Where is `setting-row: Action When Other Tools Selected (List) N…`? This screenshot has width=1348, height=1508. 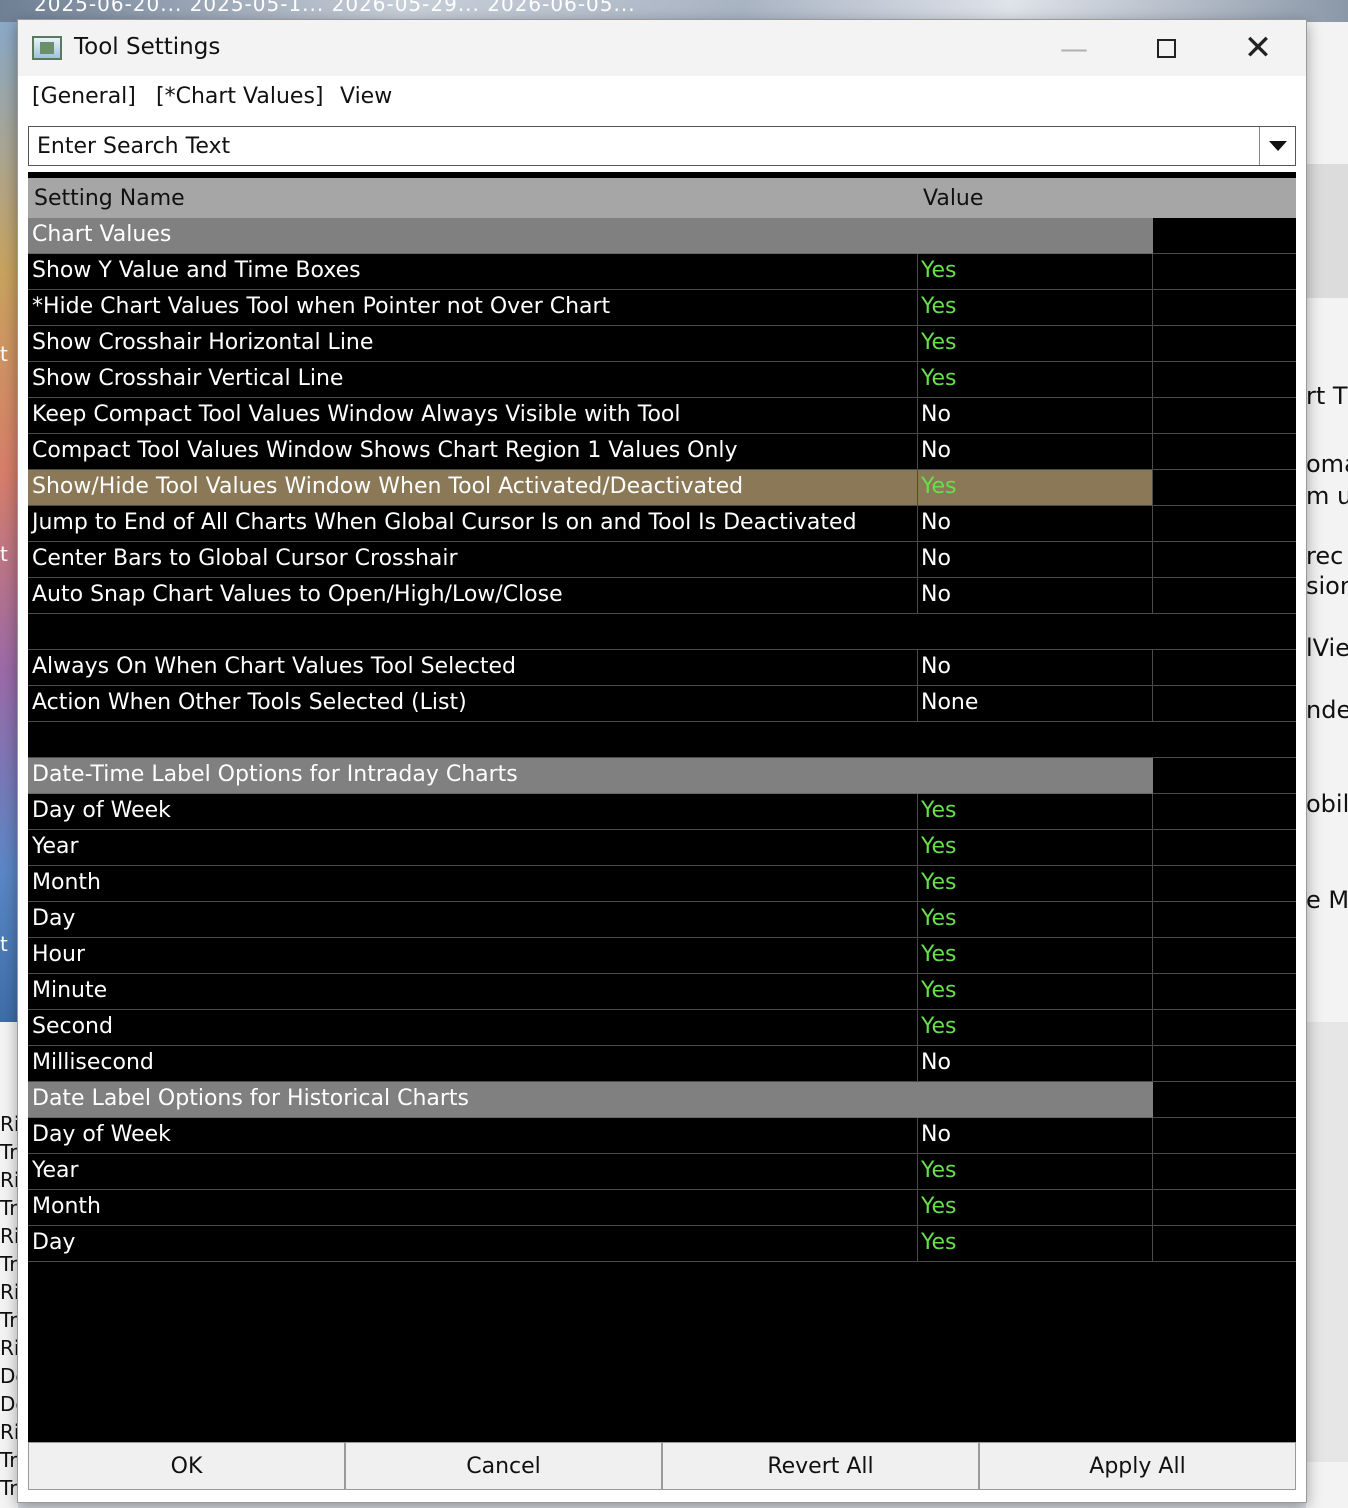 setting-row: Action When Other Tools Selected (List) N… is located at coordinates (662, 704).